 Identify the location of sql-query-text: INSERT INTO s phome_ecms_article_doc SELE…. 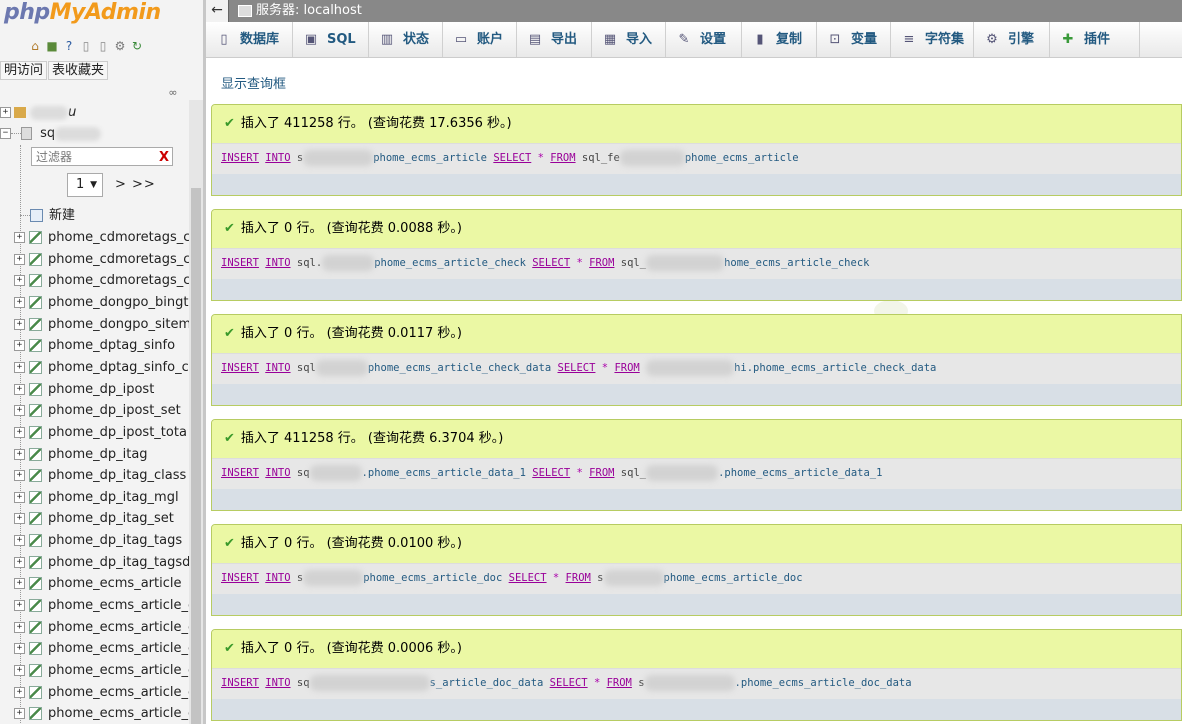
(696, 578).